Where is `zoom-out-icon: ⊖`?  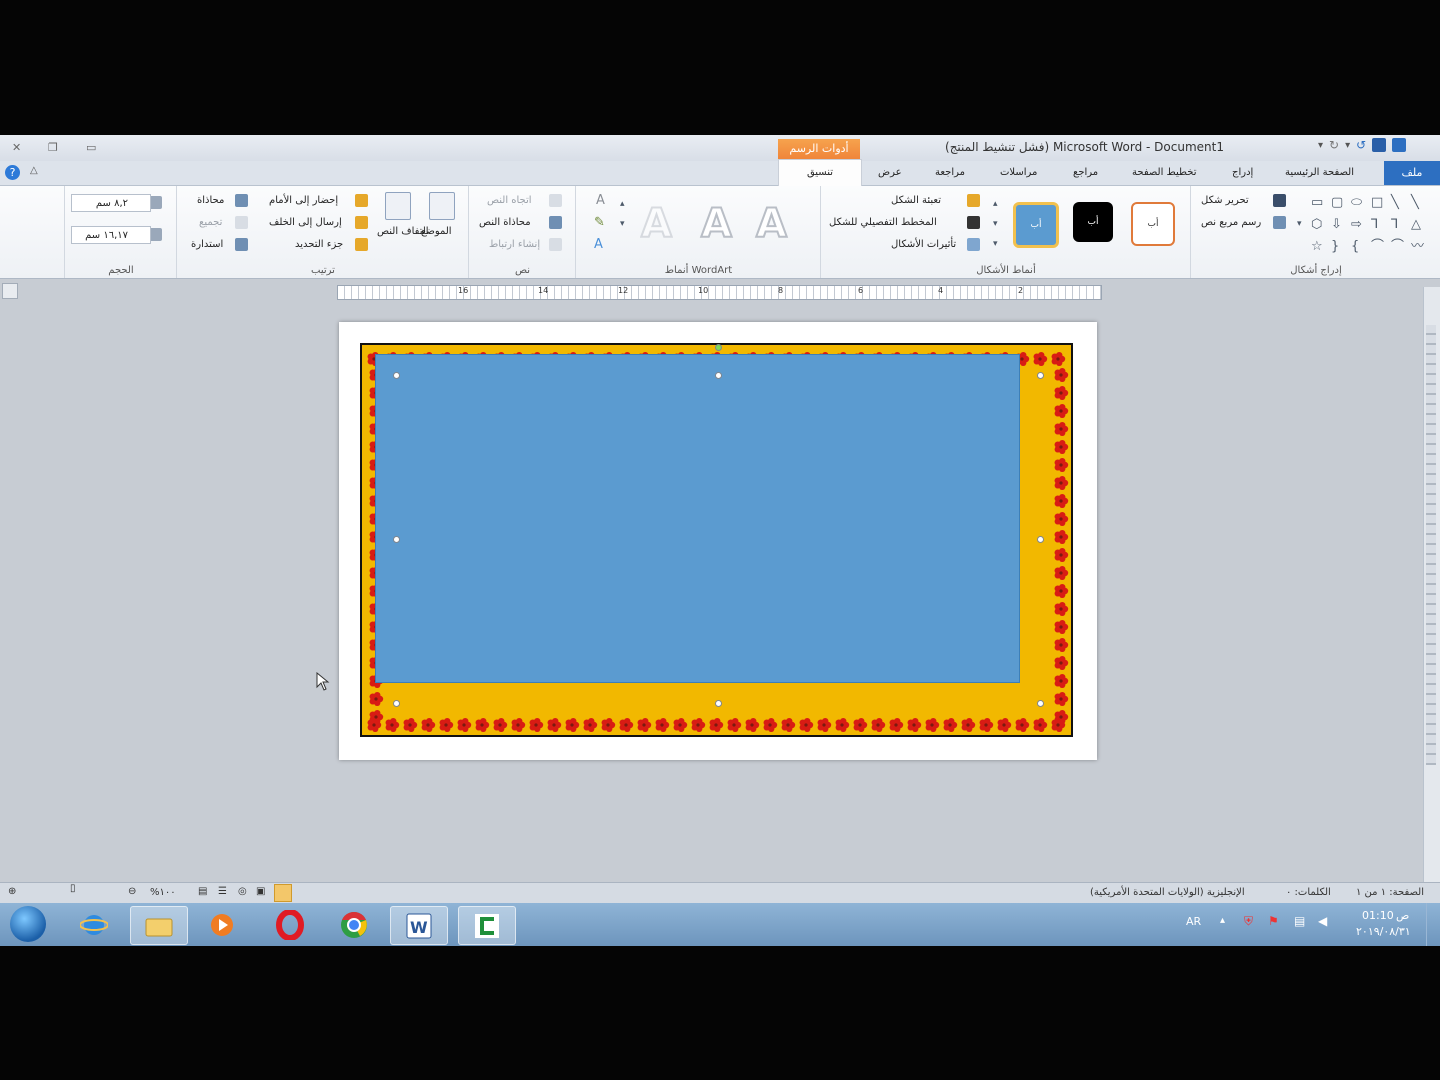
zoom-out-icon: ⊖ is located at coordinates (132, 891).